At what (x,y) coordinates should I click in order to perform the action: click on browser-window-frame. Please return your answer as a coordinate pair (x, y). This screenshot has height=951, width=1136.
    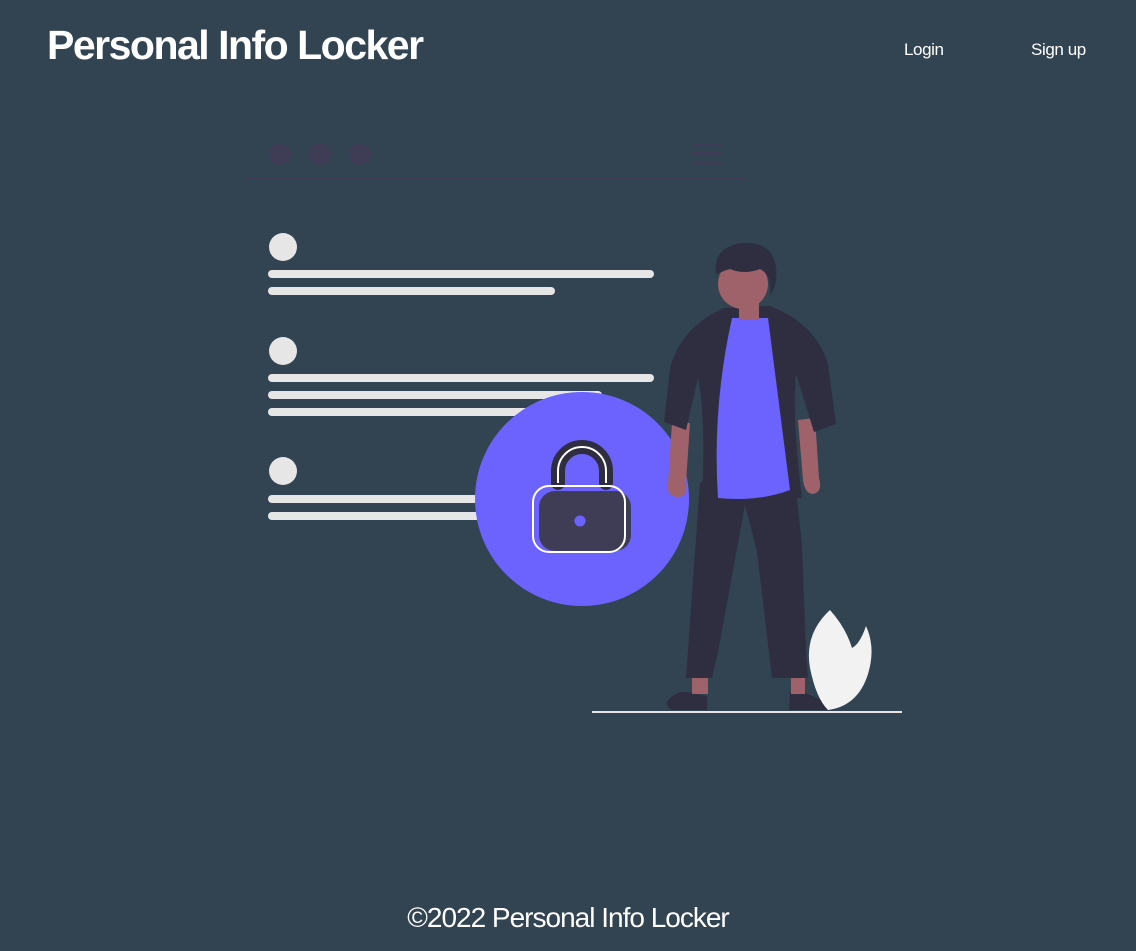
    Looking at the image, I should click on (496, 161).